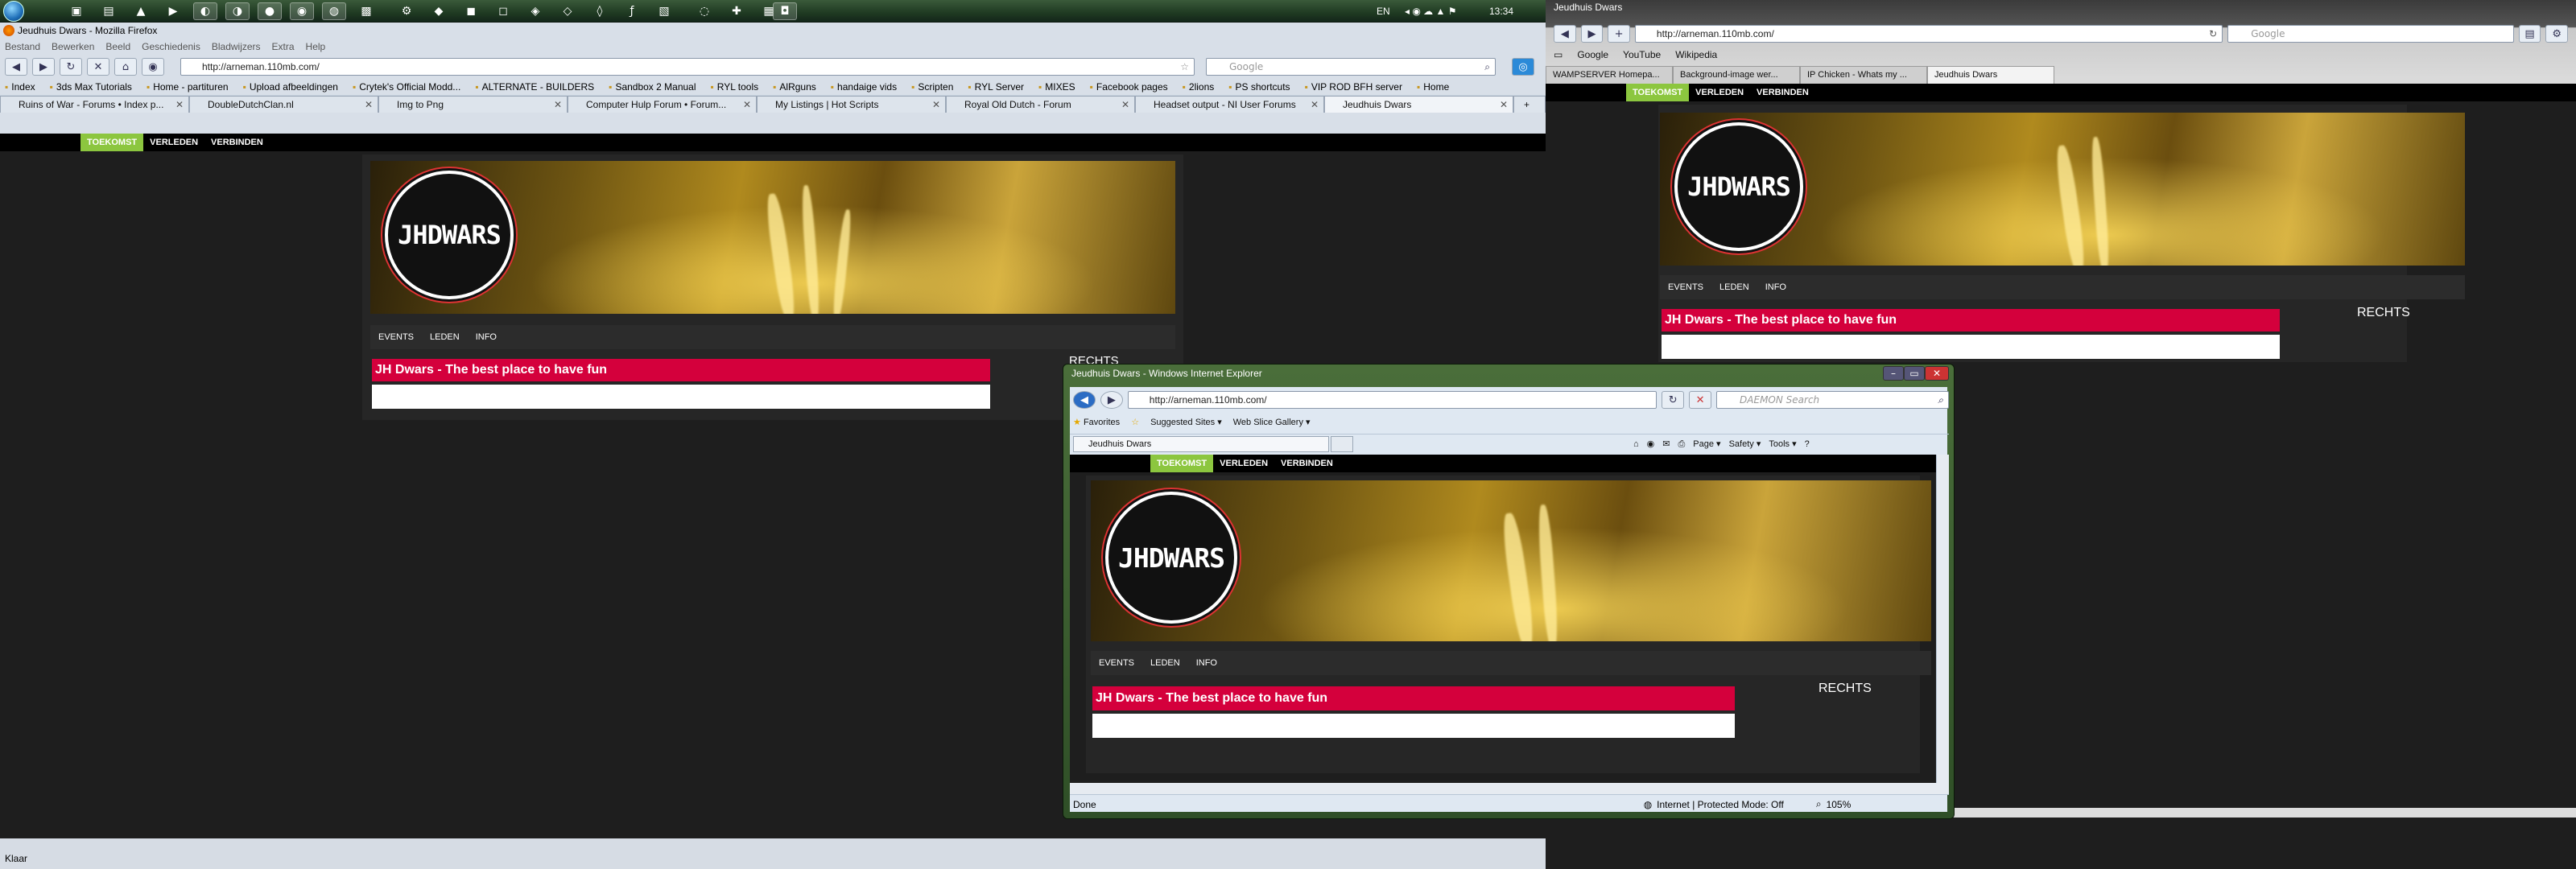 The width and height of the screenshot is (2576, 869). Describe the element at coordinates (1666, 444) in the screenshot. I see `mail-icon: ✉` at that location.